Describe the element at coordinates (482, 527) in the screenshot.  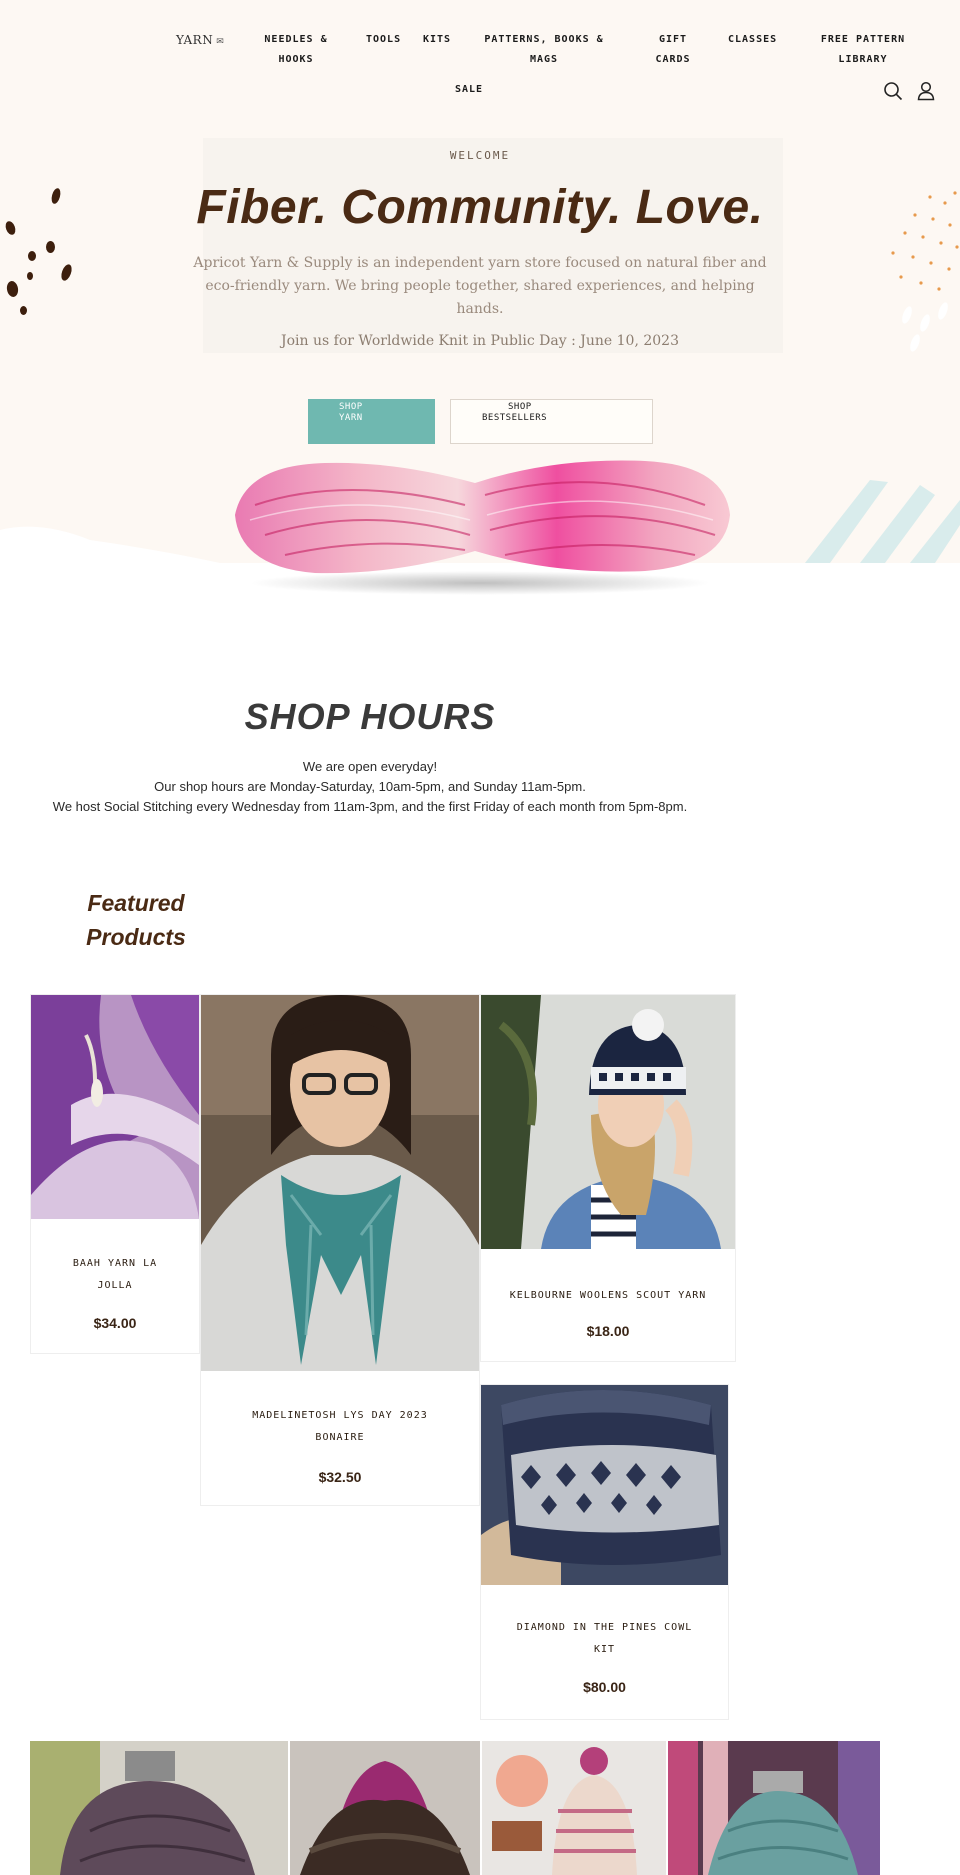
I see `yarn-skein-image` at that location.